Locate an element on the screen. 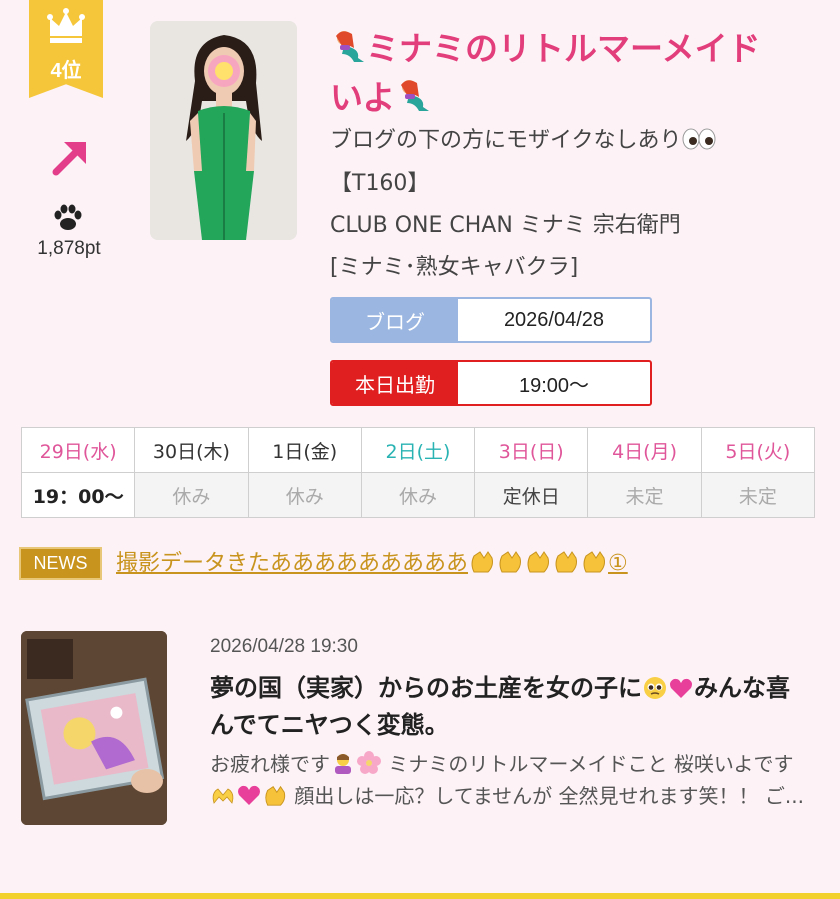  points-value: 1,878pt is located at coordinates (69, 248).